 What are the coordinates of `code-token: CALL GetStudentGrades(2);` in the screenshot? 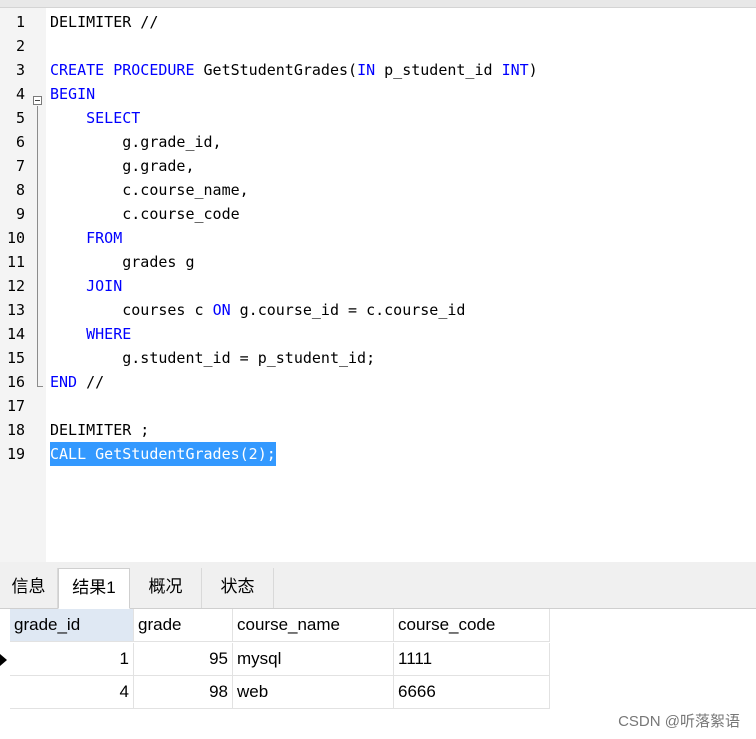 It's located at (163, 454).